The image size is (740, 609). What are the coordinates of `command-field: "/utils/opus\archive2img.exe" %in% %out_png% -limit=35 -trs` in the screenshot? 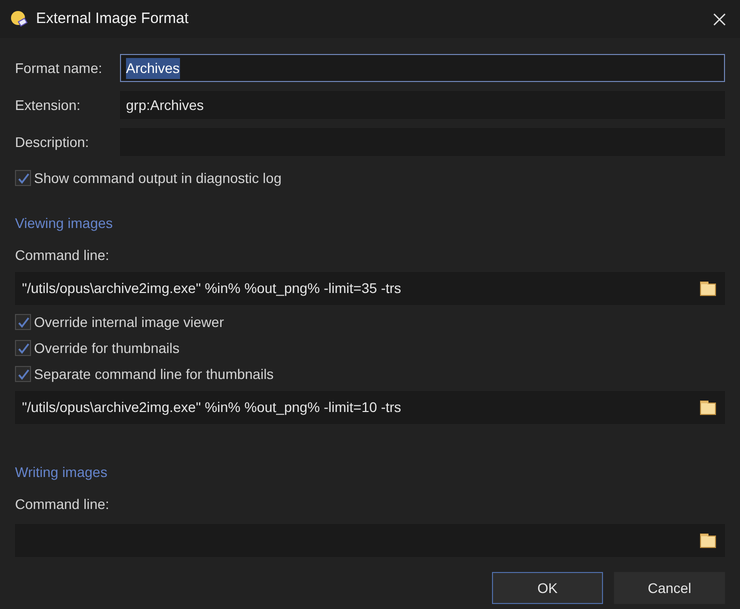 It's located at (370, 288).